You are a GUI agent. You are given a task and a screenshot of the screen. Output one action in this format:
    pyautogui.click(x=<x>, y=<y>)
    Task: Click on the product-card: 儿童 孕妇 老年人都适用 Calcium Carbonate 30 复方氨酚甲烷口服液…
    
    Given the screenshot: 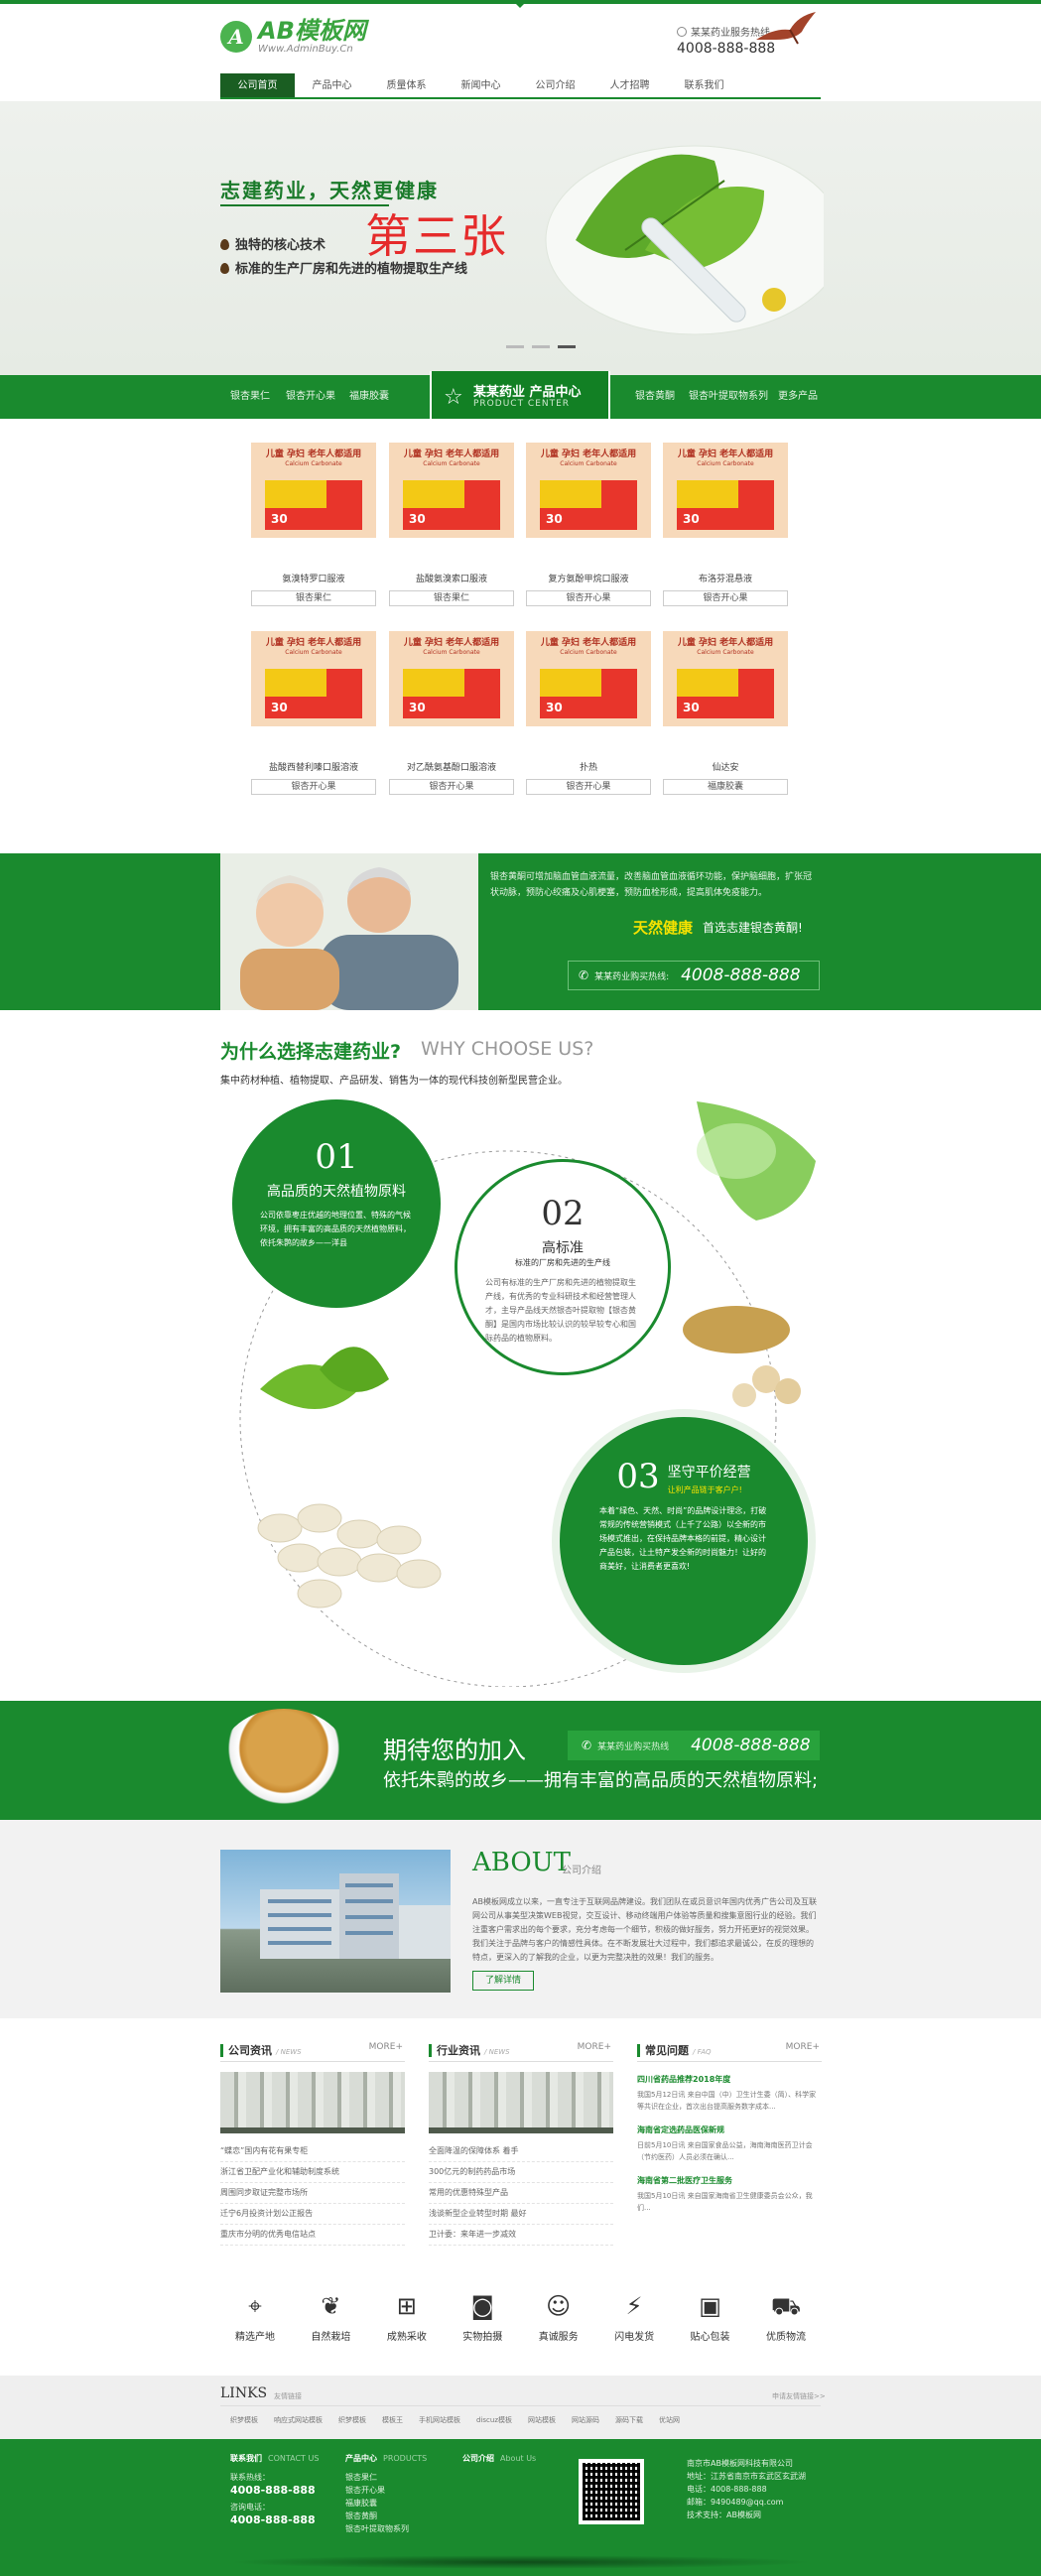 What is the action you would take?
    pyautogui.click(x=588, y=524)
    